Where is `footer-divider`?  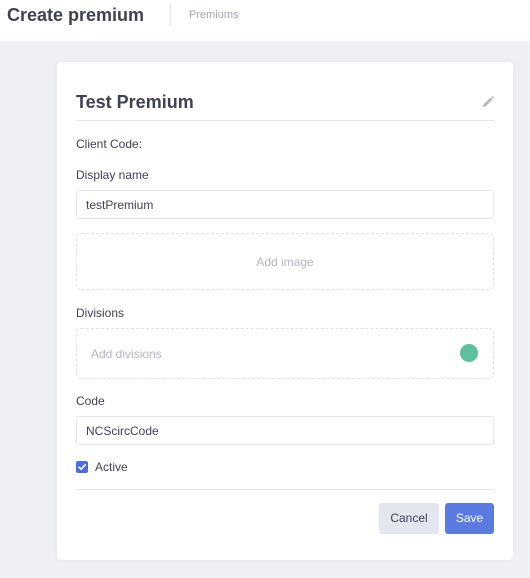 footer-divider is located at coordinates (285, 489).